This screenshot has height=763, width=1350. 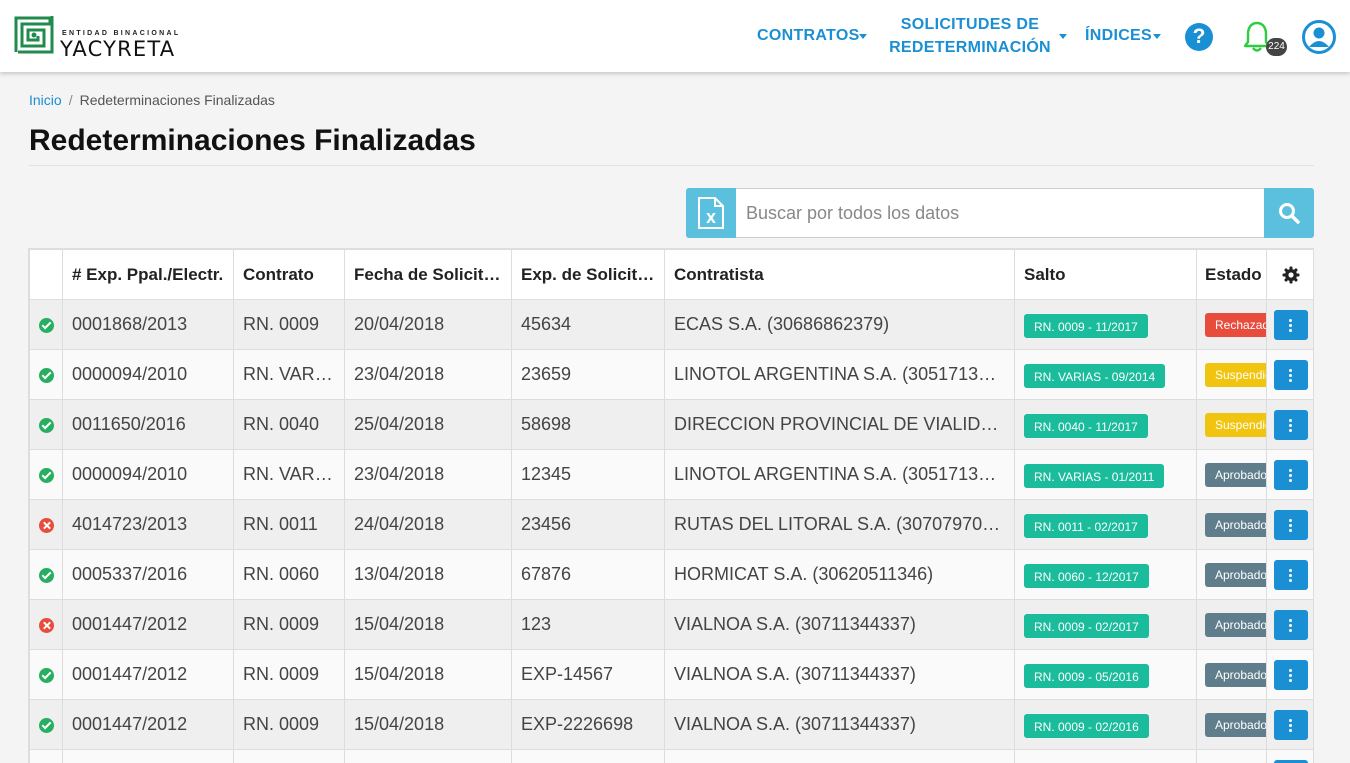 I want to click on header-contrato: Contrato, so click(x=289, y=274).